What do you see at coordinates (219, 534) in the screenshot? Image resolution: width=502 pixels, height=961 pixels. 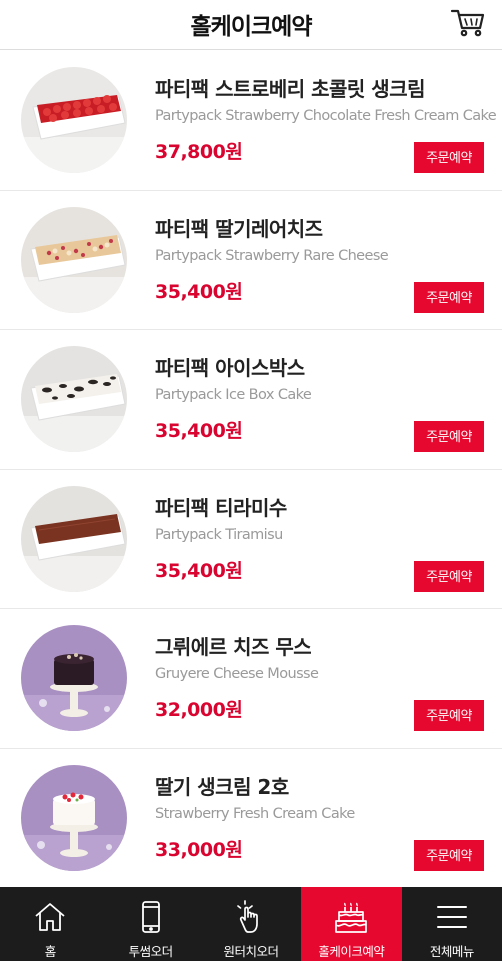 I see `product-english-name: Partypack Tiramisu` at bounding box center [219, 534].